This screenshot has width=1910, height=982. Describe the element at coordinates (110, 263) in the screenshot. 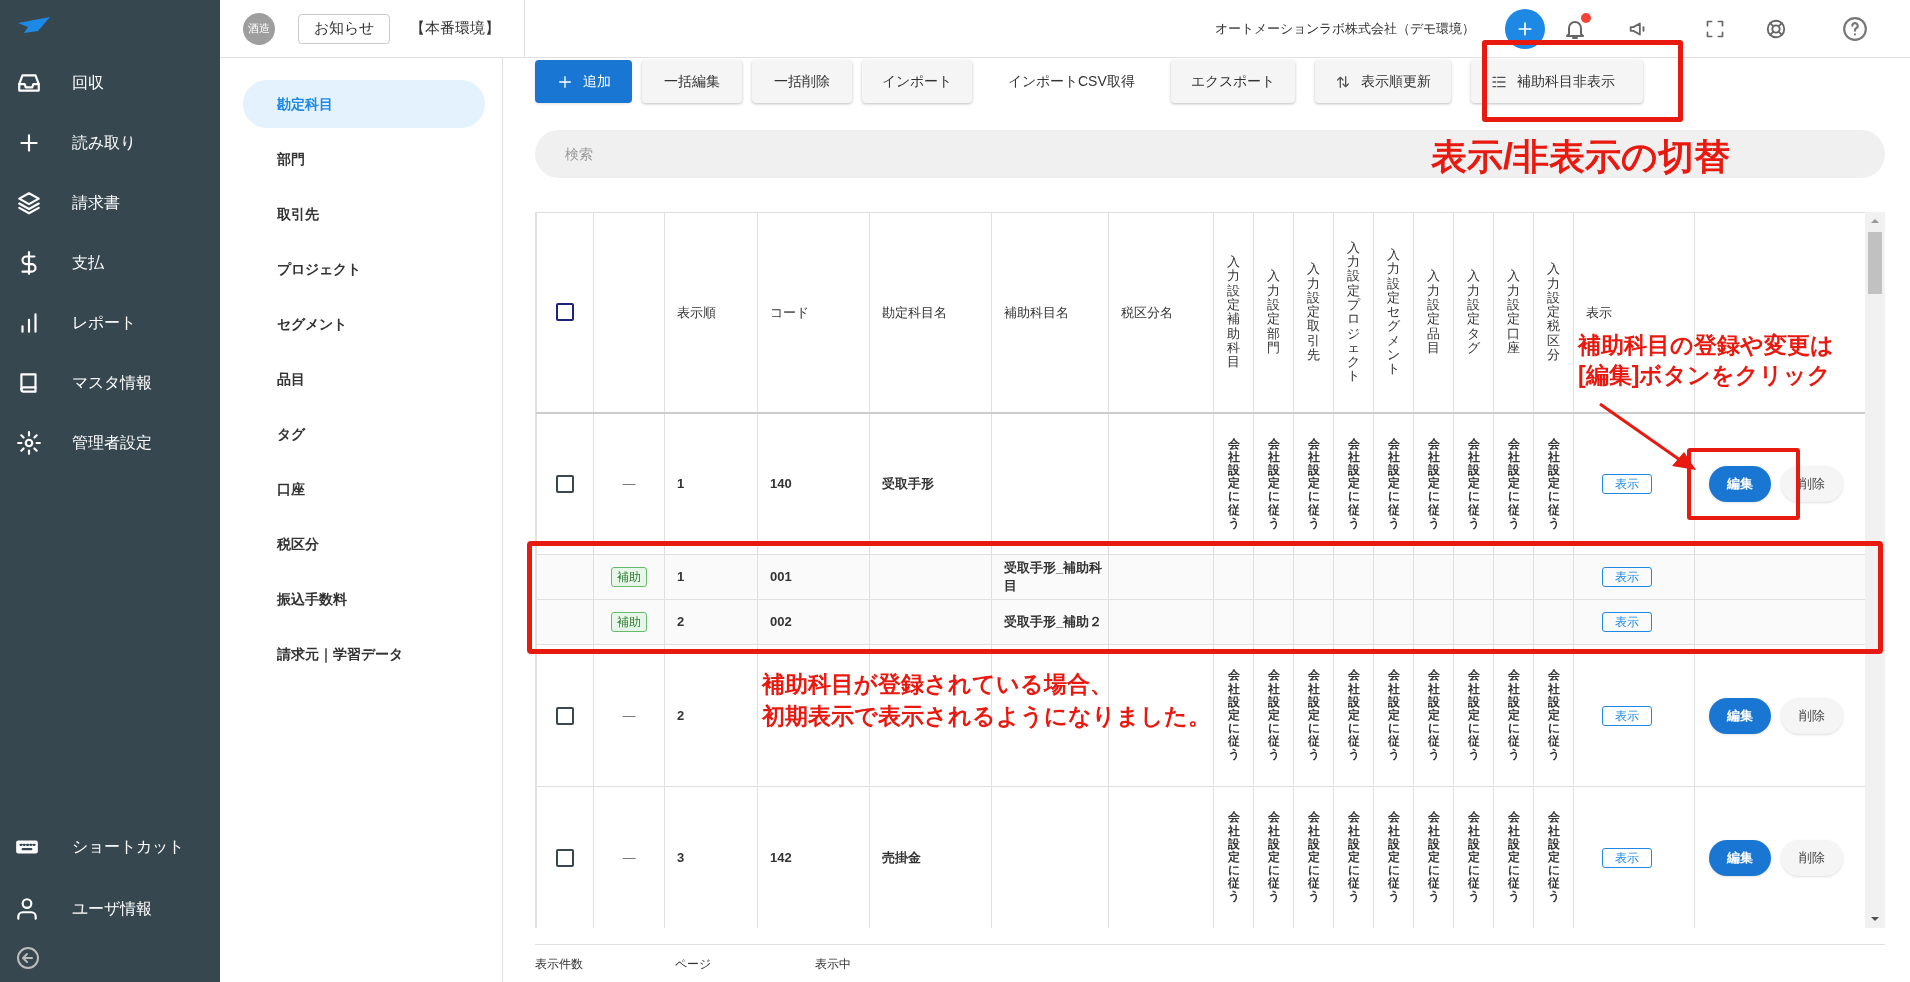

I see `nav-item: 支払` at that location.